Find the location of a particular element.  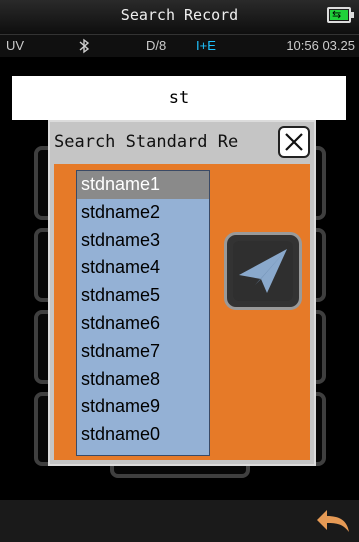

title-bar: Search Record ⇆ is located at coordinates (179, 17).